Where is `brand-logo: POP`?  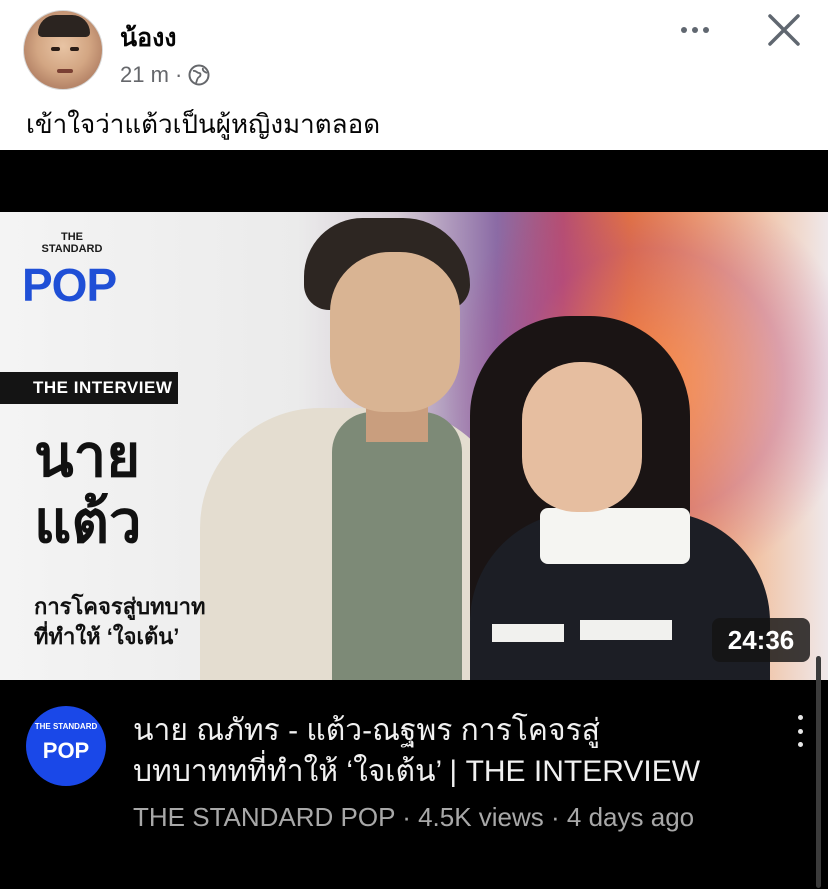
brand-logo: POP is located at coordinates (69, 285).